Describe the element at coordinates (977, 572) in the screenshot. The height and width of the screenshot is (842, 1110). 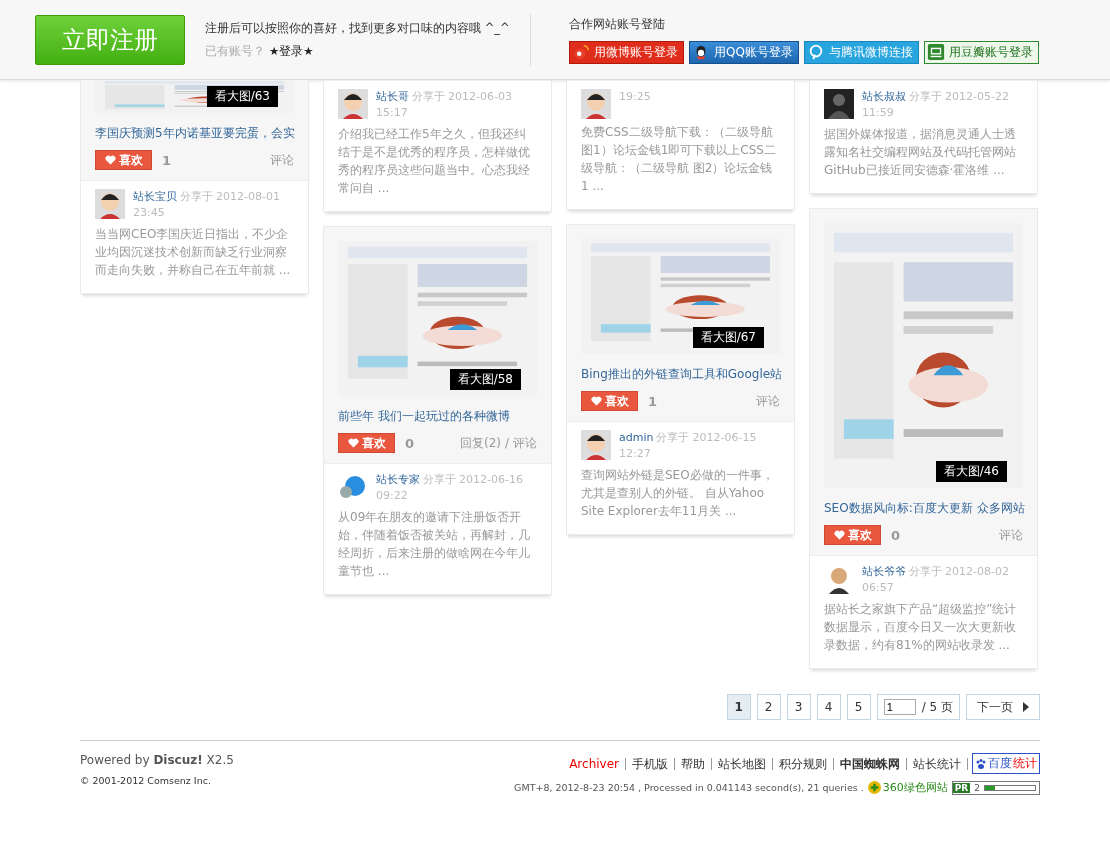
I see `post-date: 2012-08-02` at that location.